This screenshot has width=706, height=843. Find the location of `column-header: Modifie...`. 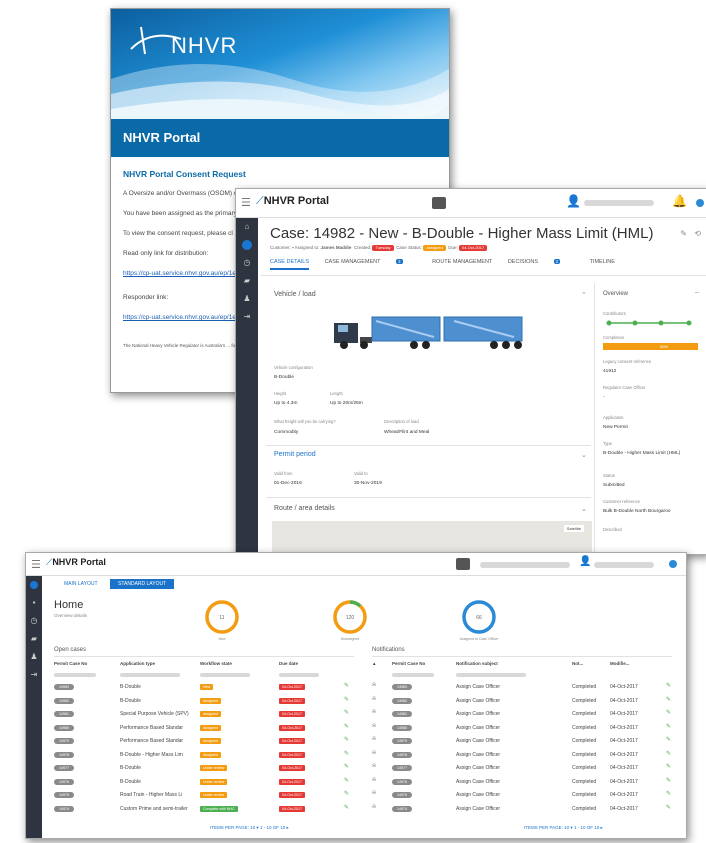

column-header: Modifie... is located at coordinates (620, 663).